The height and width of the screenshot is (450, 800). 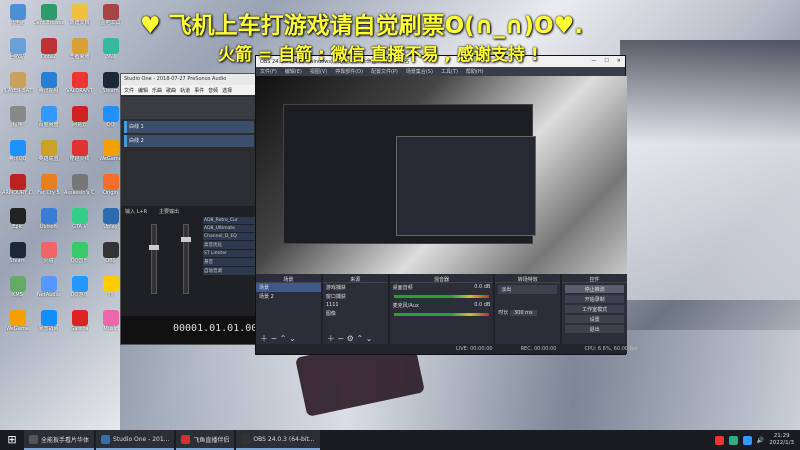 What do you see at coordinates (17, 325) in the screenshot?
I see `desktop-icon: WeGame` at bounding box center [17, 325].